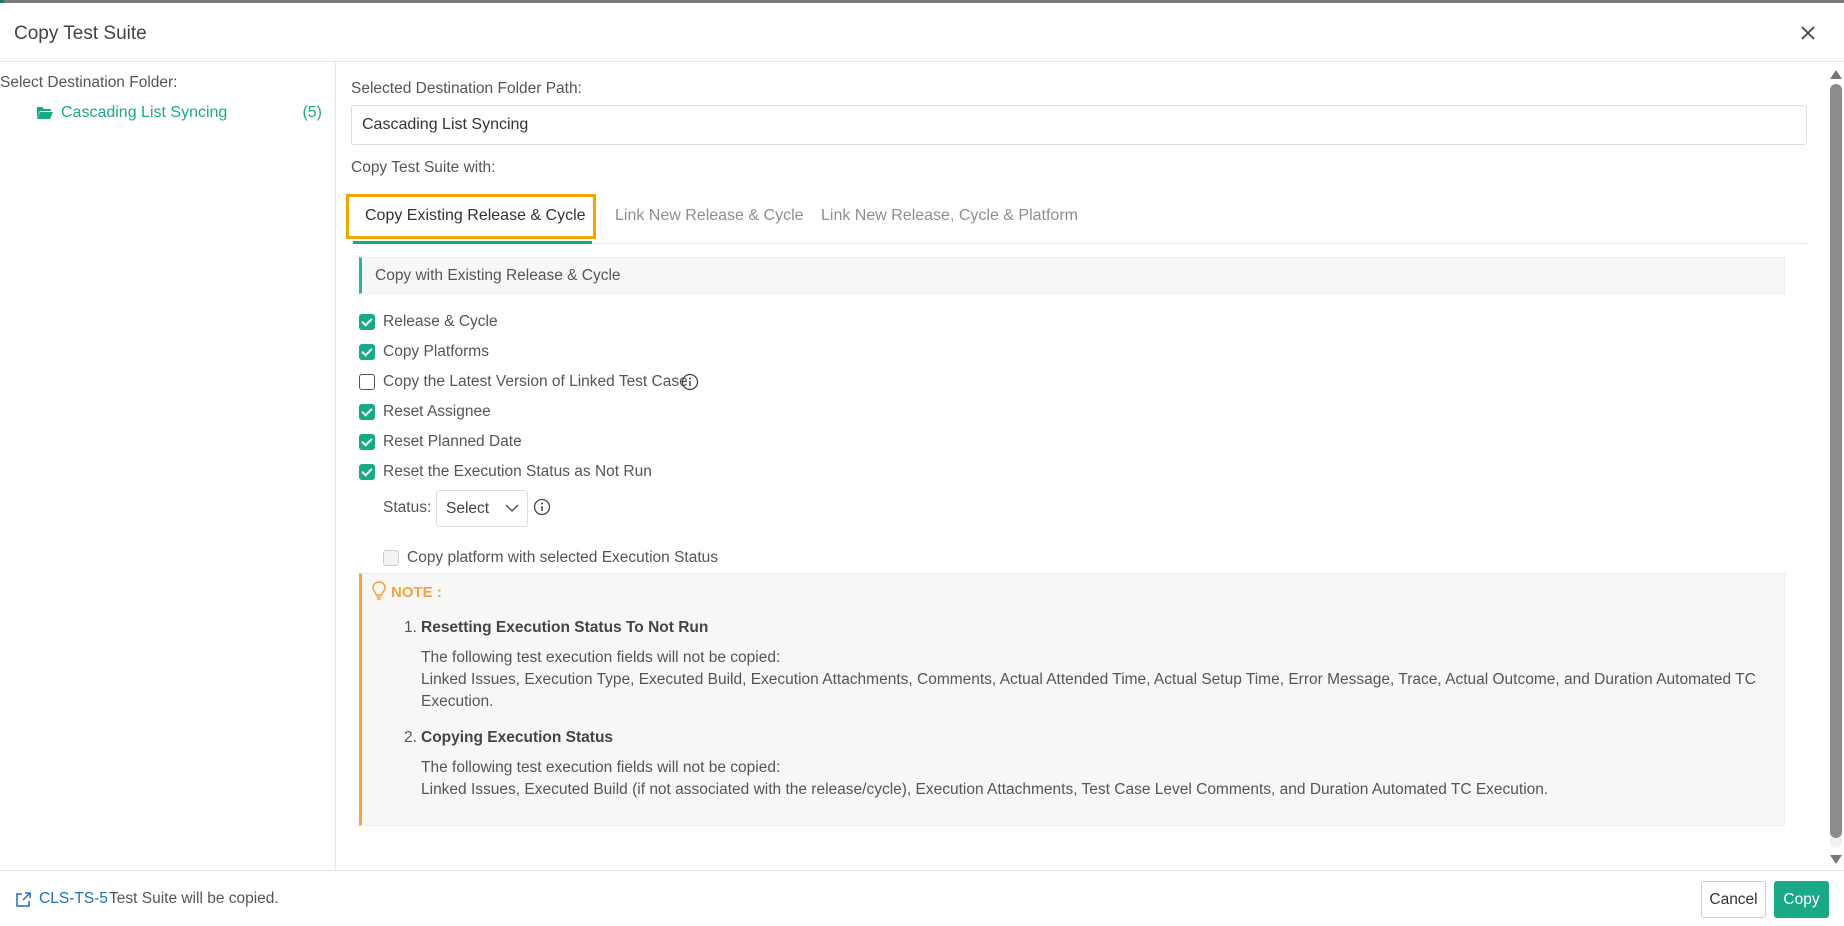 The width and height of the screenshot is (1844, 926). Describe the element at coordinates (379, 590) in the screenshot. I see `lightbulb-icon` at that location.